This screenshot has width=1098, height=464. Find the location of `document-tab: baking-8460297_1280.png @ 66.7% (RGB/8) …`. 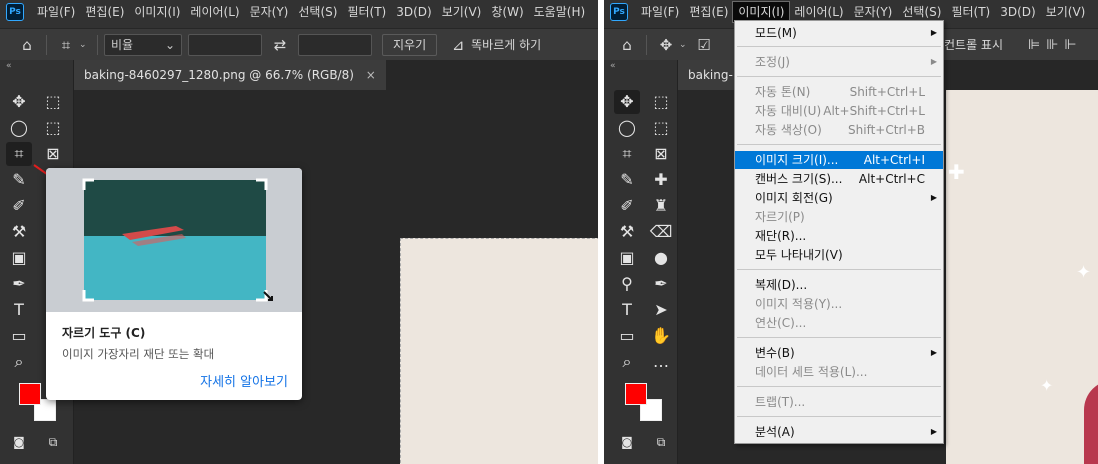

document-tab: baking-8460297_1280.png @ 66.7% (RGB/8) … is located at coordinates (230, 75).